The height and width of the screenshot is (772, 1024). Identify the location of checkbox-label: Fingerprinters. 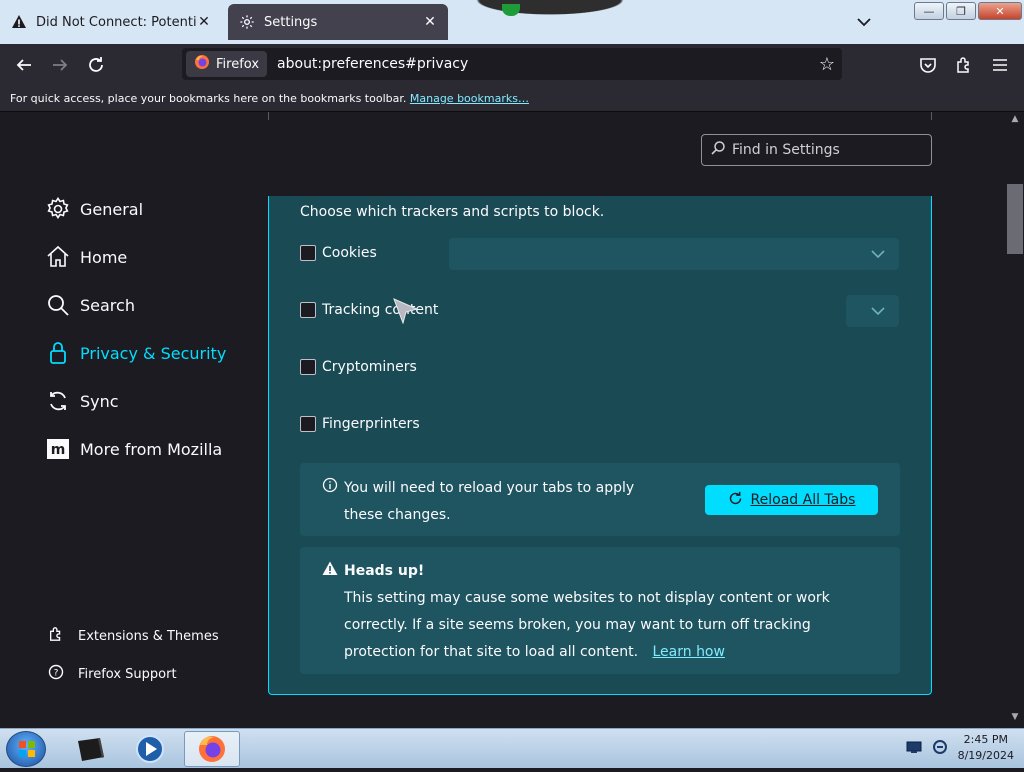
(371, 424).